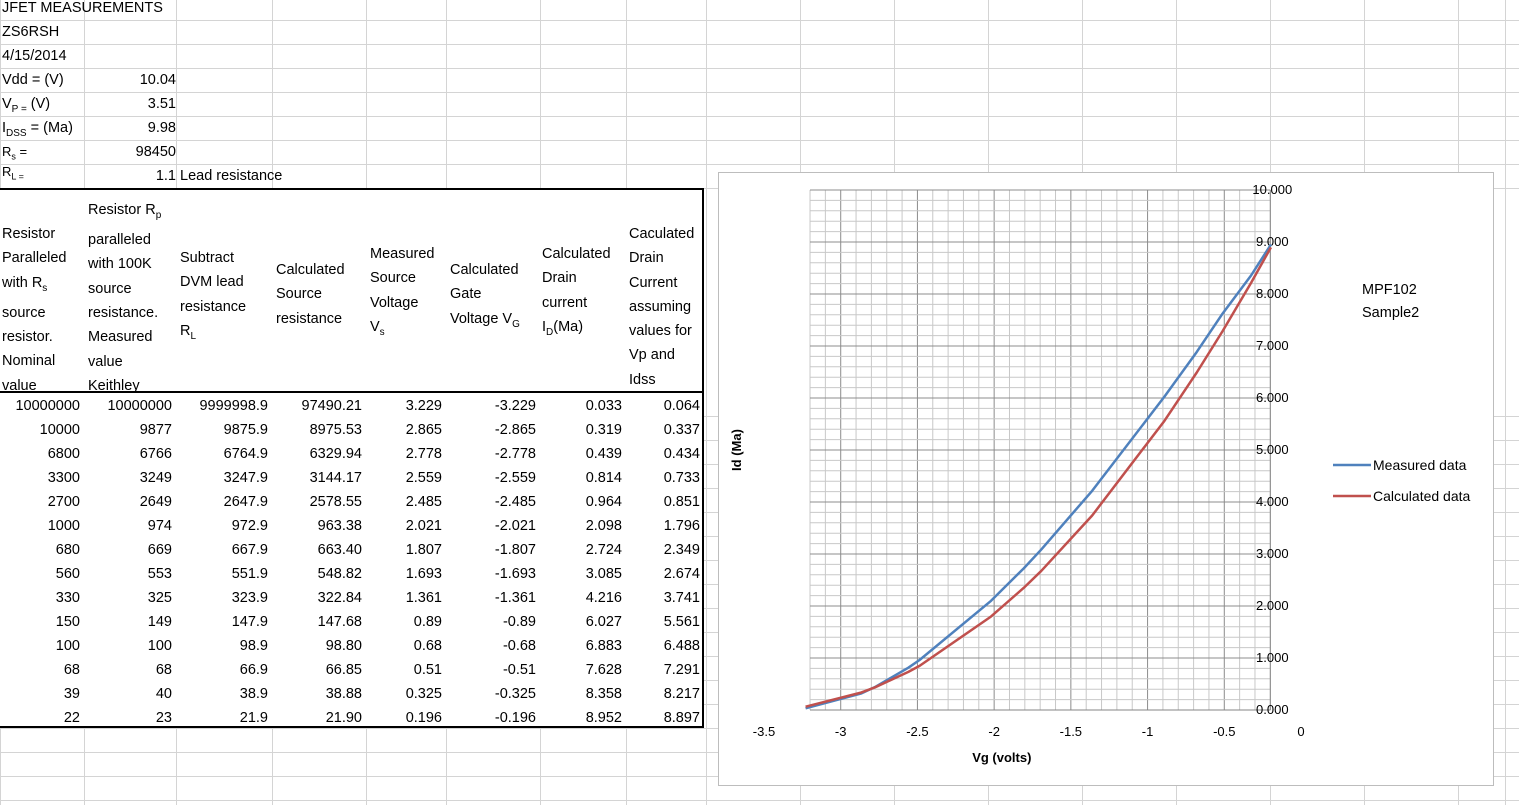 Image resolution: width=1519 pixels, height=805 pixels. Describe the element at coordinates (491, 478) in the screenshot. I see `table-cell: -2.559` at that location.